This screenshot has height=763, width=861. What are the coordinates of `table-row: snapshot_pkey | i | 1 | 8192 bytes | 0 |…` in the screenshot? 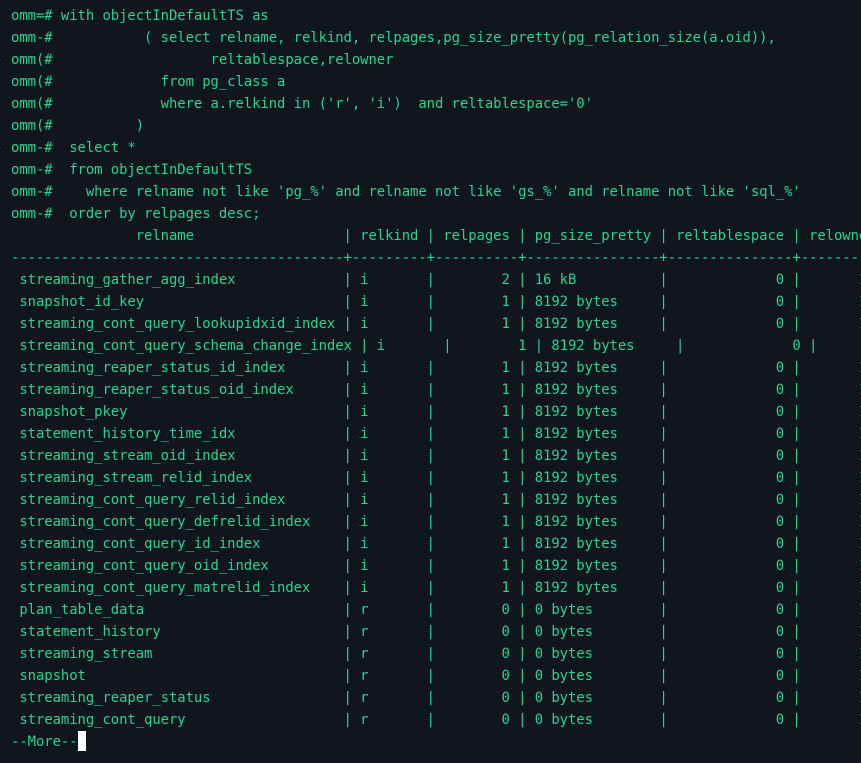 It's located at (436, 412).